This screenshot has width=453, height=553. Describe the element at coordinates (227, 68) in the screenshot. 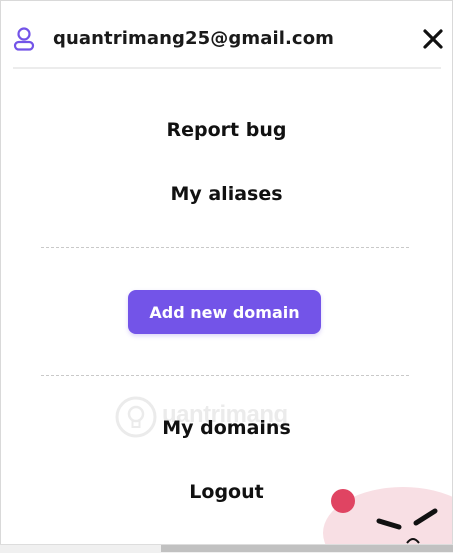

I see `header-divider` at that location.